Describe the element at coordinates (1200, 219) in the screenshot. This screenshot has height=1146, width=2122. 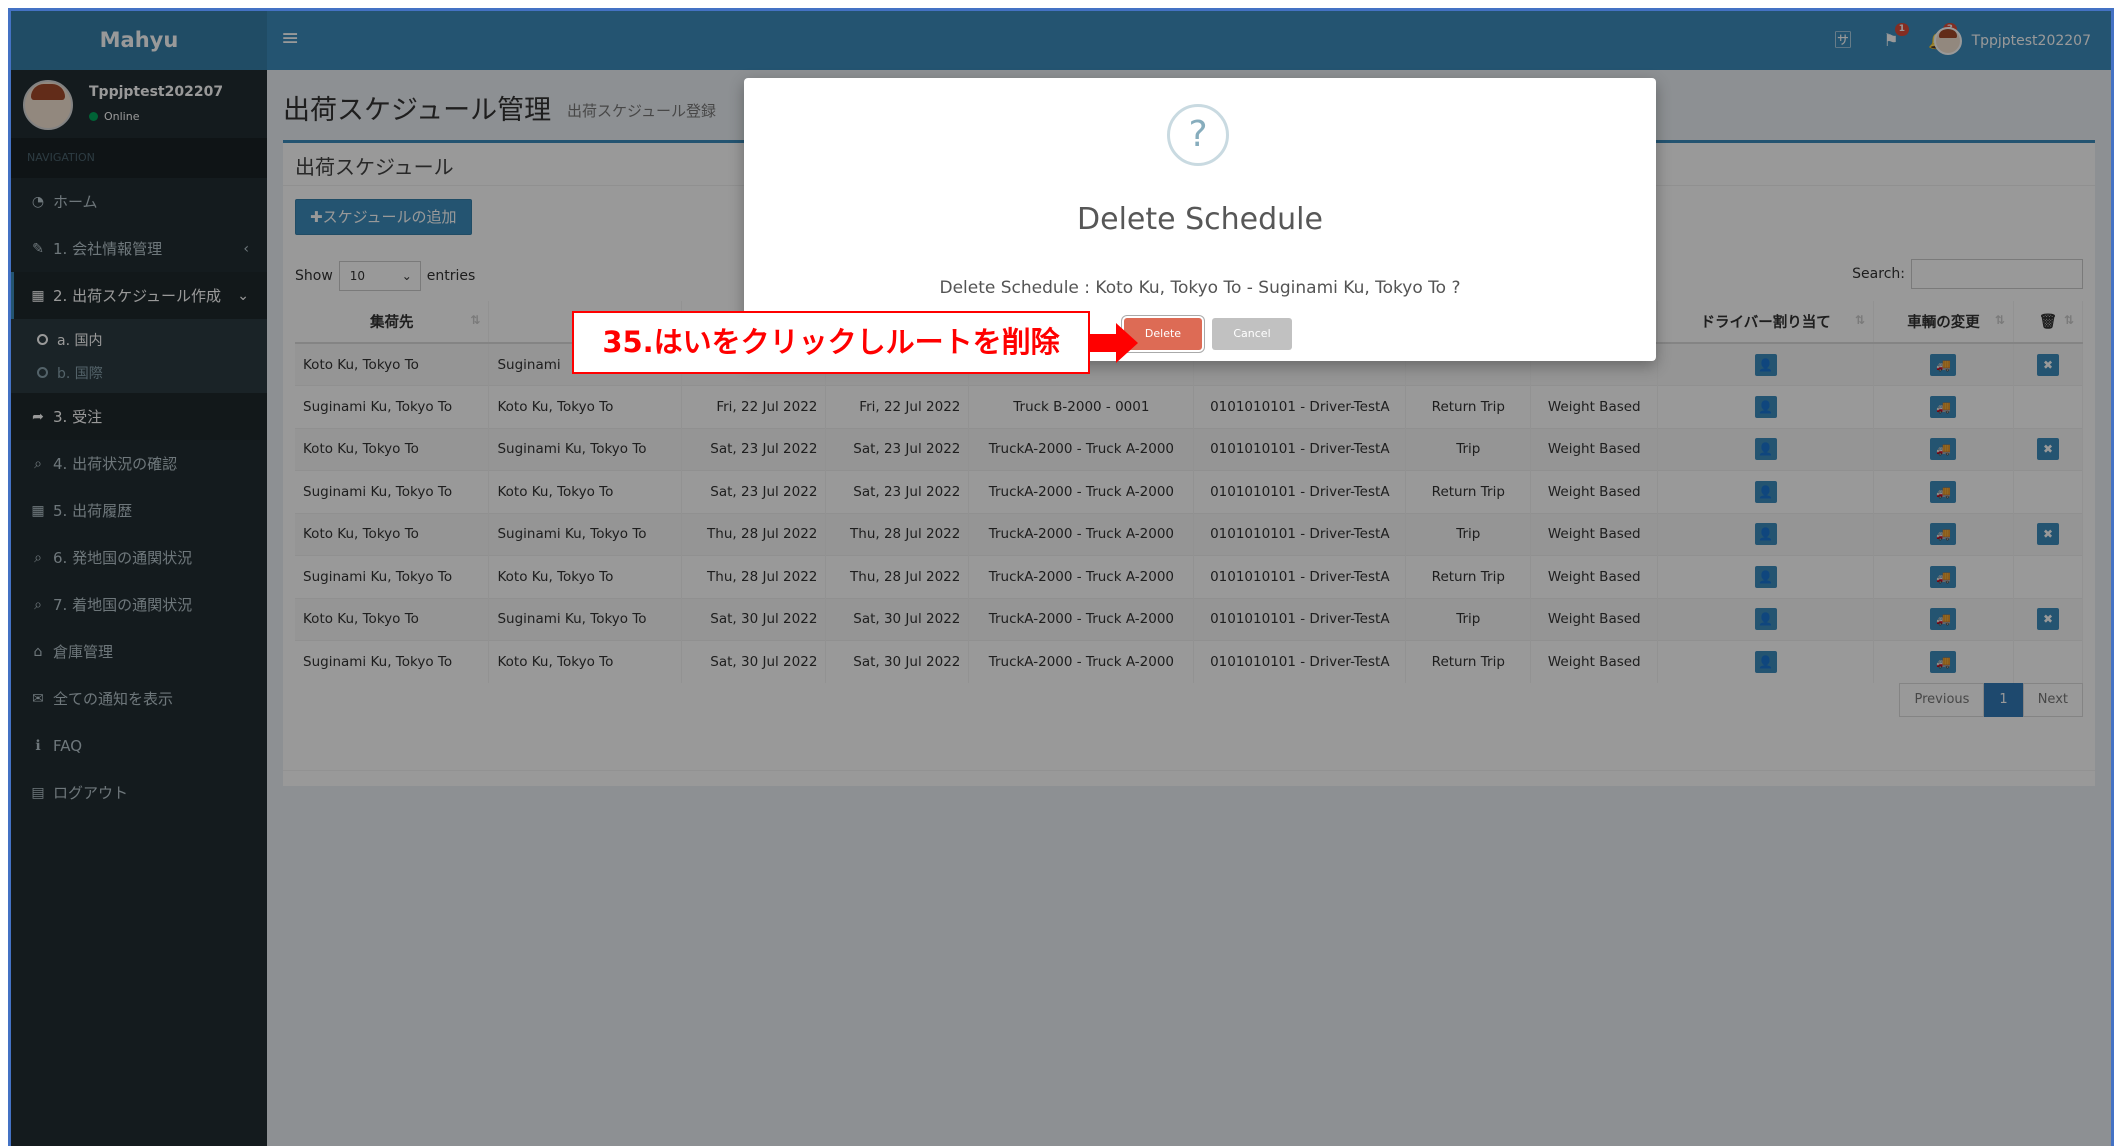
I see `dialog-title: Delete Schedule` at that location.